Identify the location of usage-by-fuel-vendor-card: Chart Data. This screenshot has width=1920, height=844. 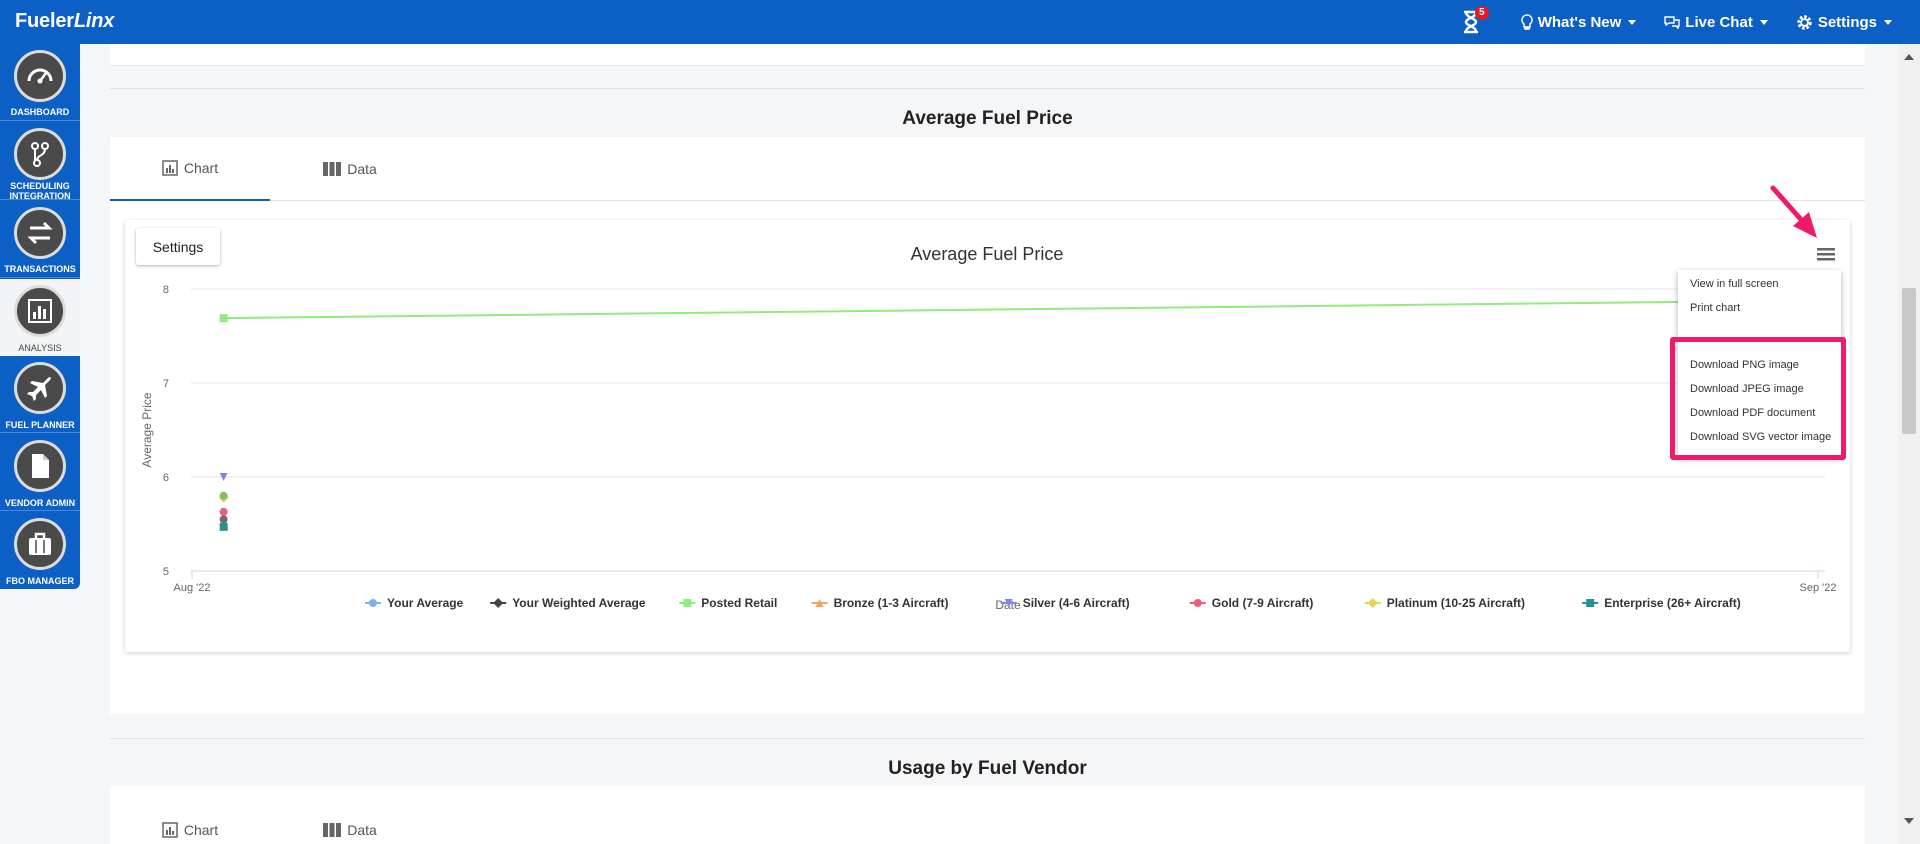
(987, 815).